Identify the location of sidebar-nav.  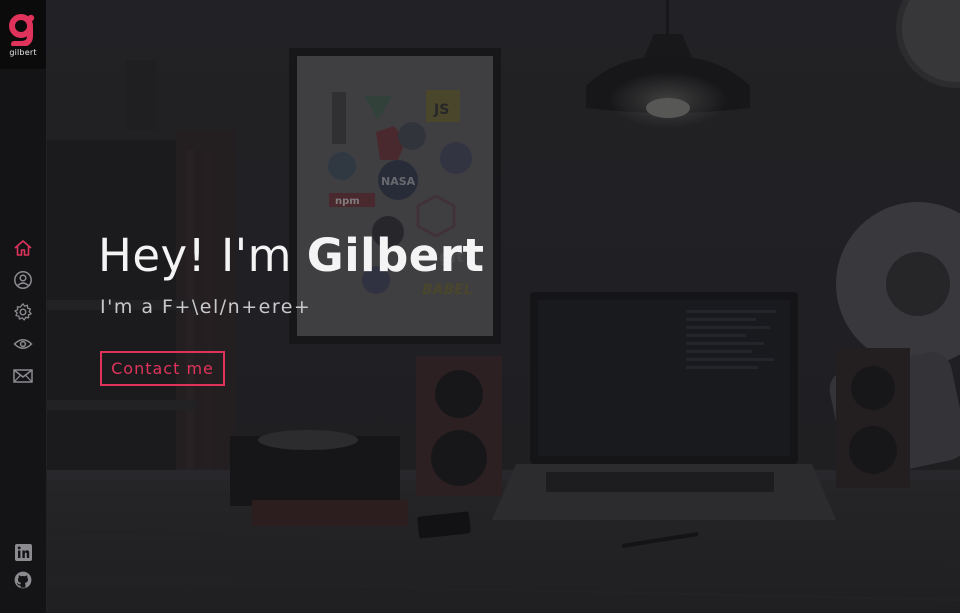
(23, 312).